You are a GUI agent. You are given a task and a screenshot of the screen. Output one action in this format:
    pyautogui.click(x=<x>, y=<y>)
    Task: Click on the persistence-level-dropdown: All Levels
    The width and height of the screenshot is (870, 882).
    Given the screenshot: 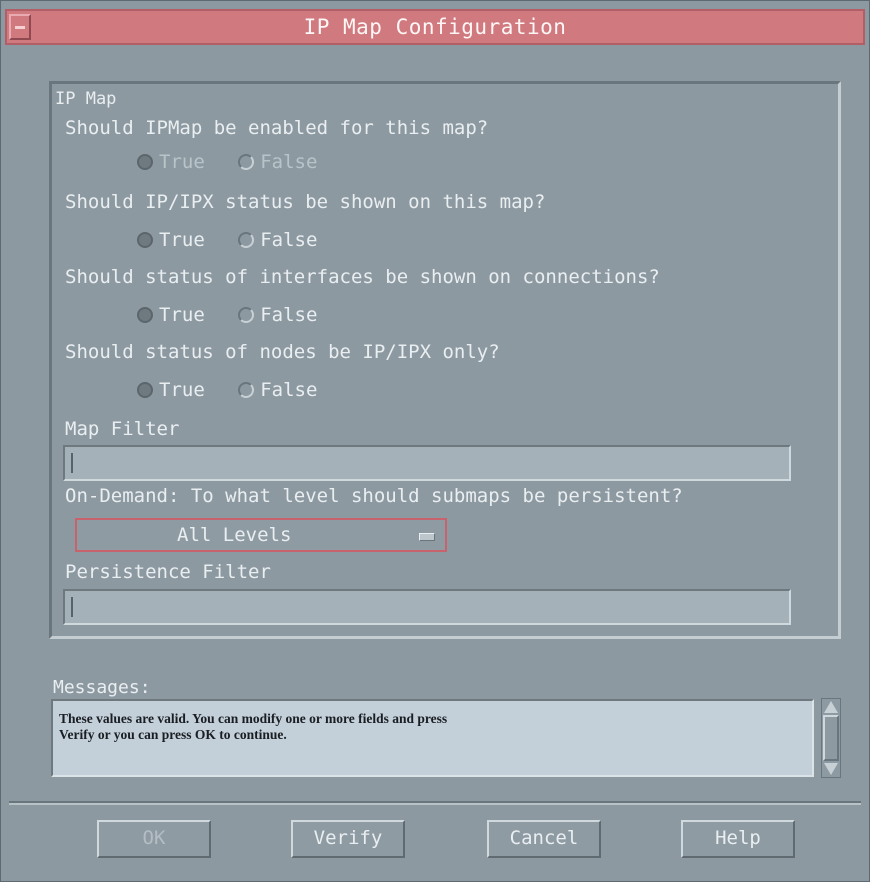 What is the action you would take?
    pyautogui.click(x=261, y=535)
    